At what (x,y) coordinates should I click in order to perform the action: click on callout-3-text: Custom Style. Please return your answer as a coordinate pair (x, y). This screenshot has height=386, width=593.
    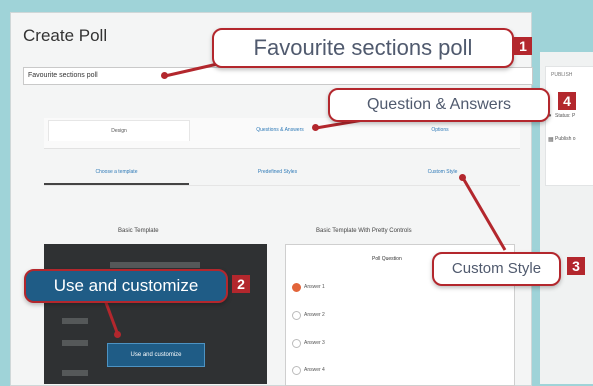
    Looking at the image, I should click on (496, 268).